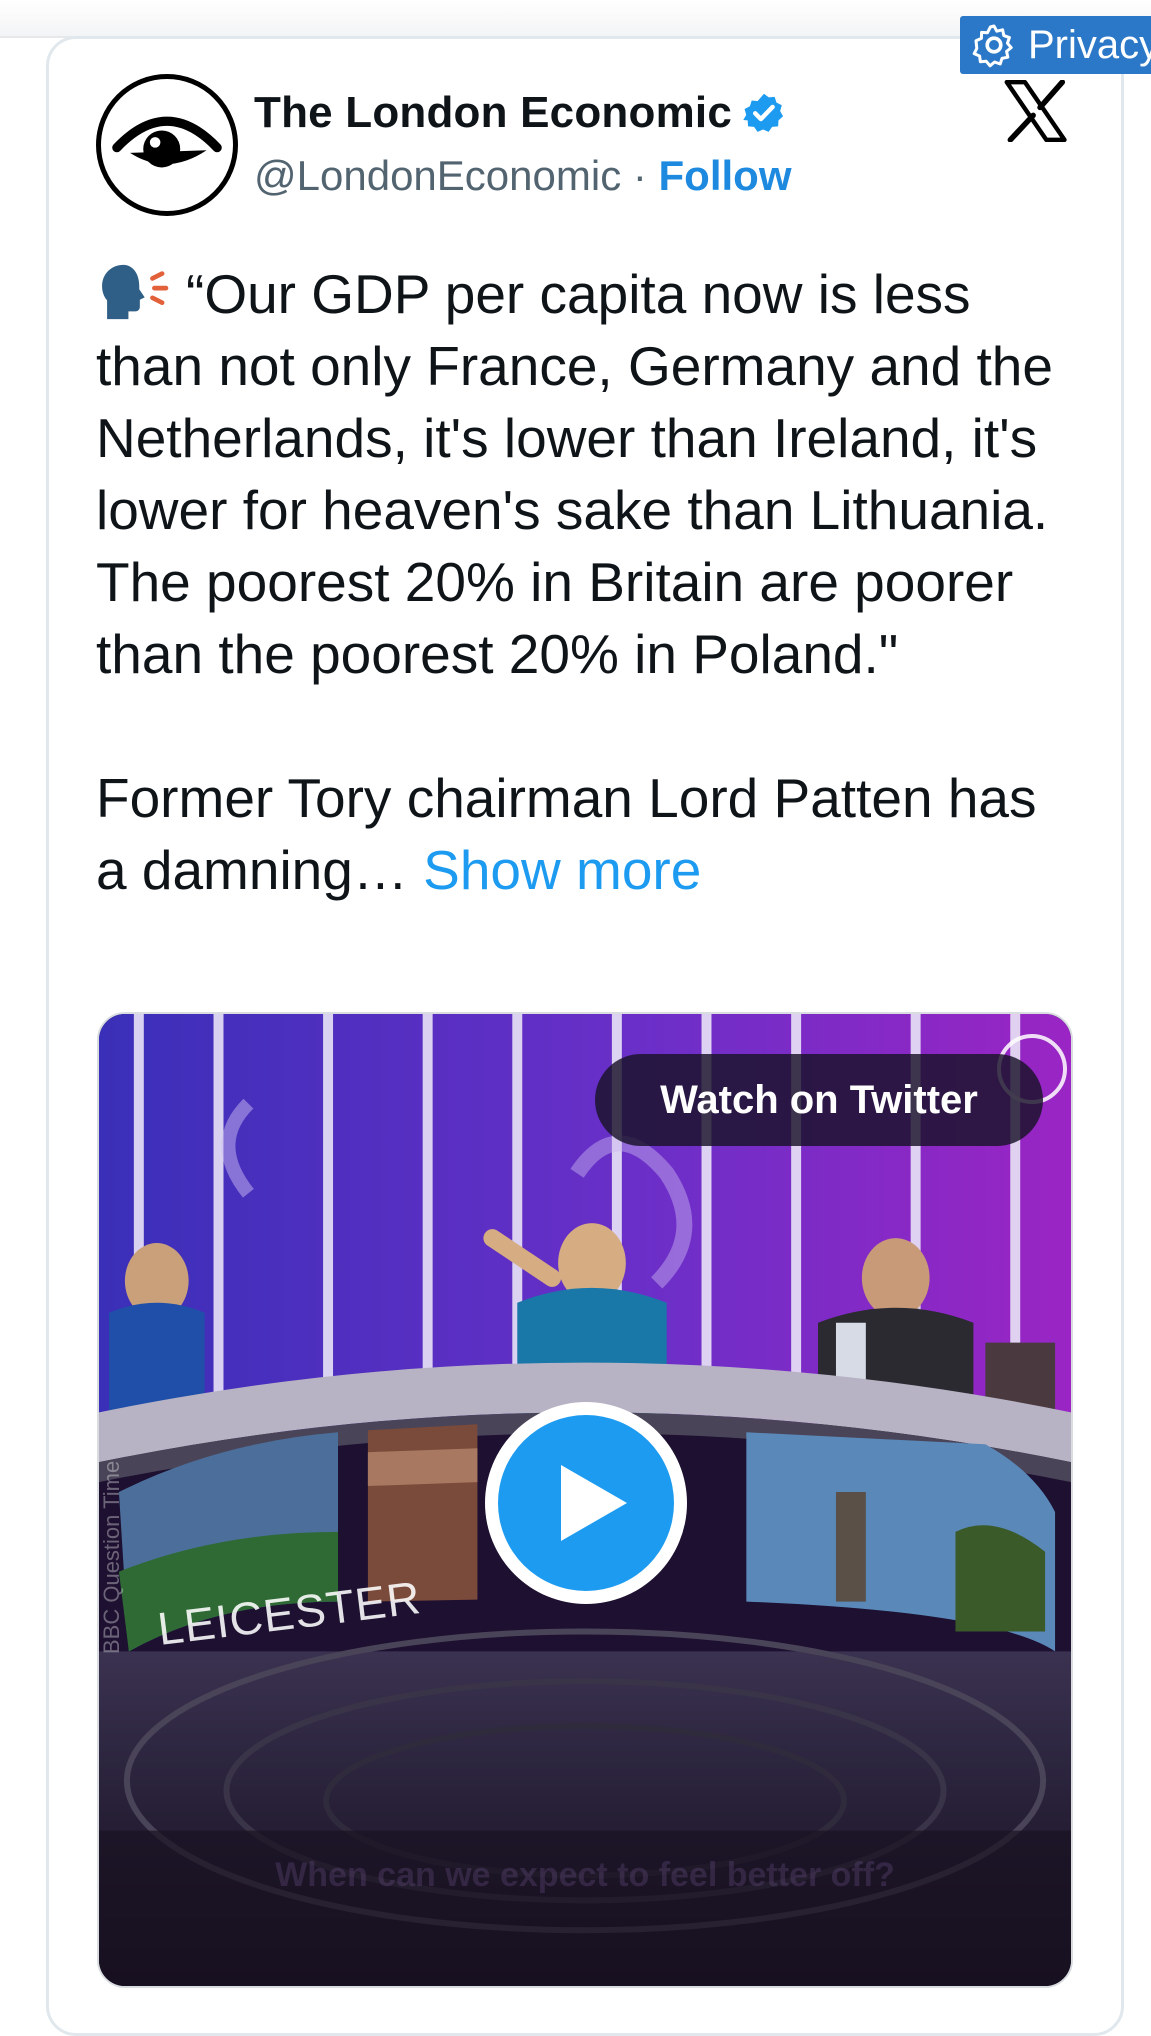 This screenshot has height=2036, width=1151. Describe the element at coordinates (111, 1557) in the screenshot. I see `broadcaster-watermark: BBC Question Time` at that location.